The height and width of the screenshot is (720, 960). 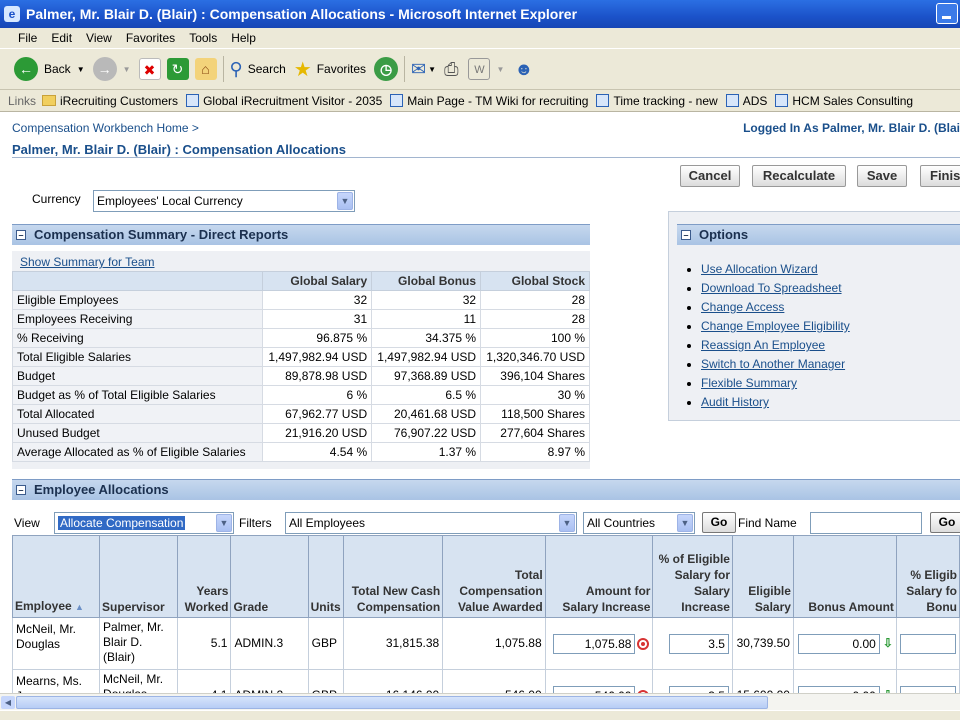 I want to click on summary-cell: 31, so click(x=317, y=319).